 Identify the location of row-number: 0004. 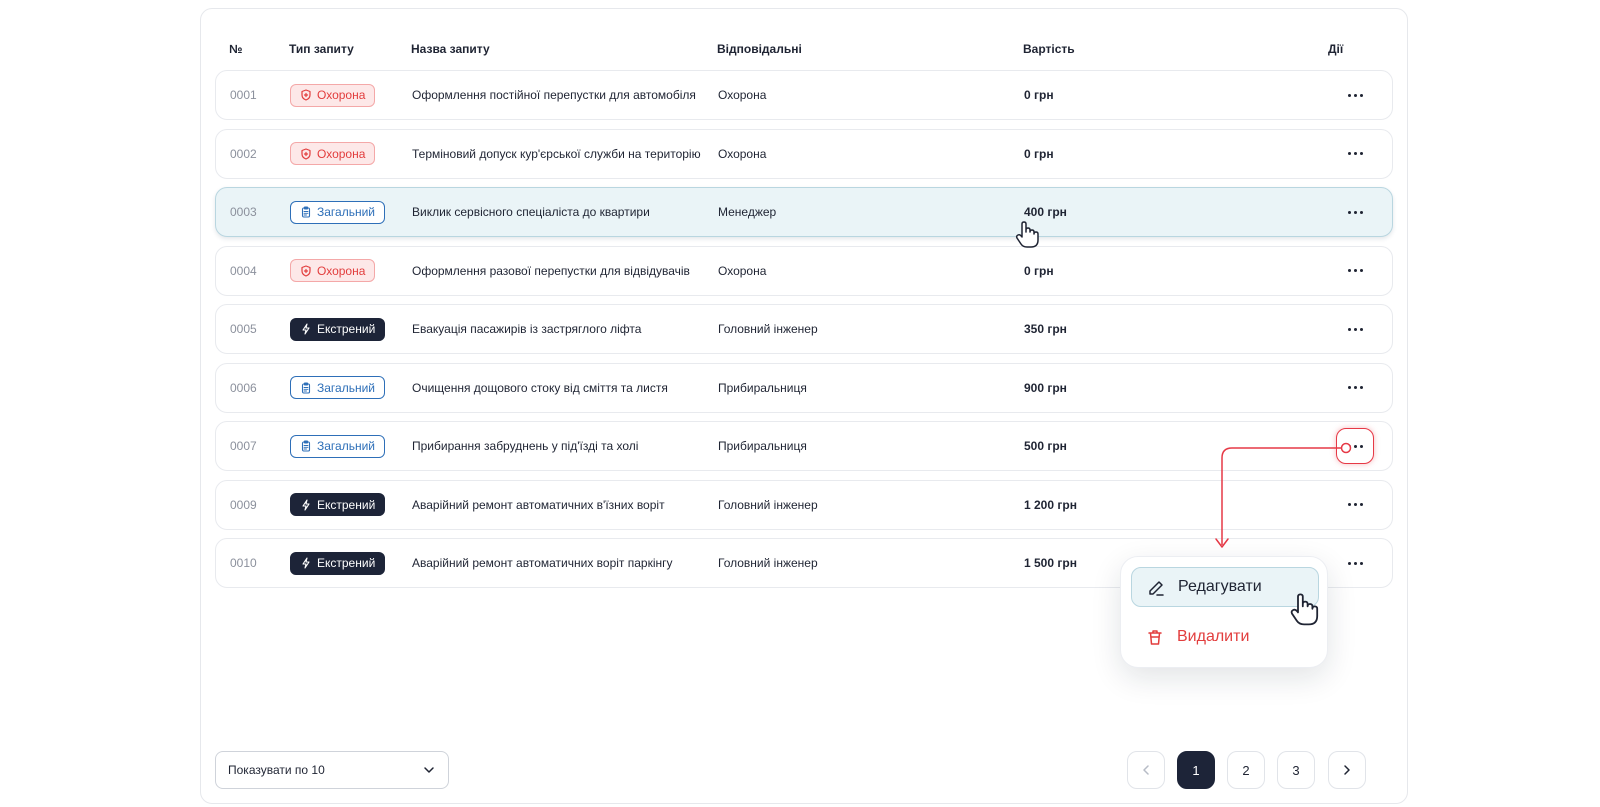
(243, 270).